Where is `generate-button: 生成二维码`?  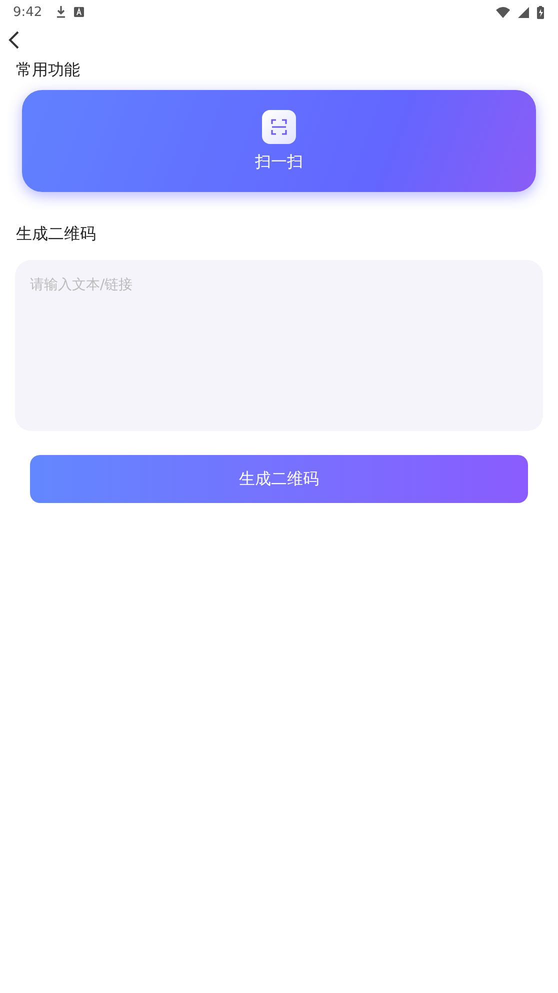 generate-button: 生成二维码 is located at coordinates (279, 479).